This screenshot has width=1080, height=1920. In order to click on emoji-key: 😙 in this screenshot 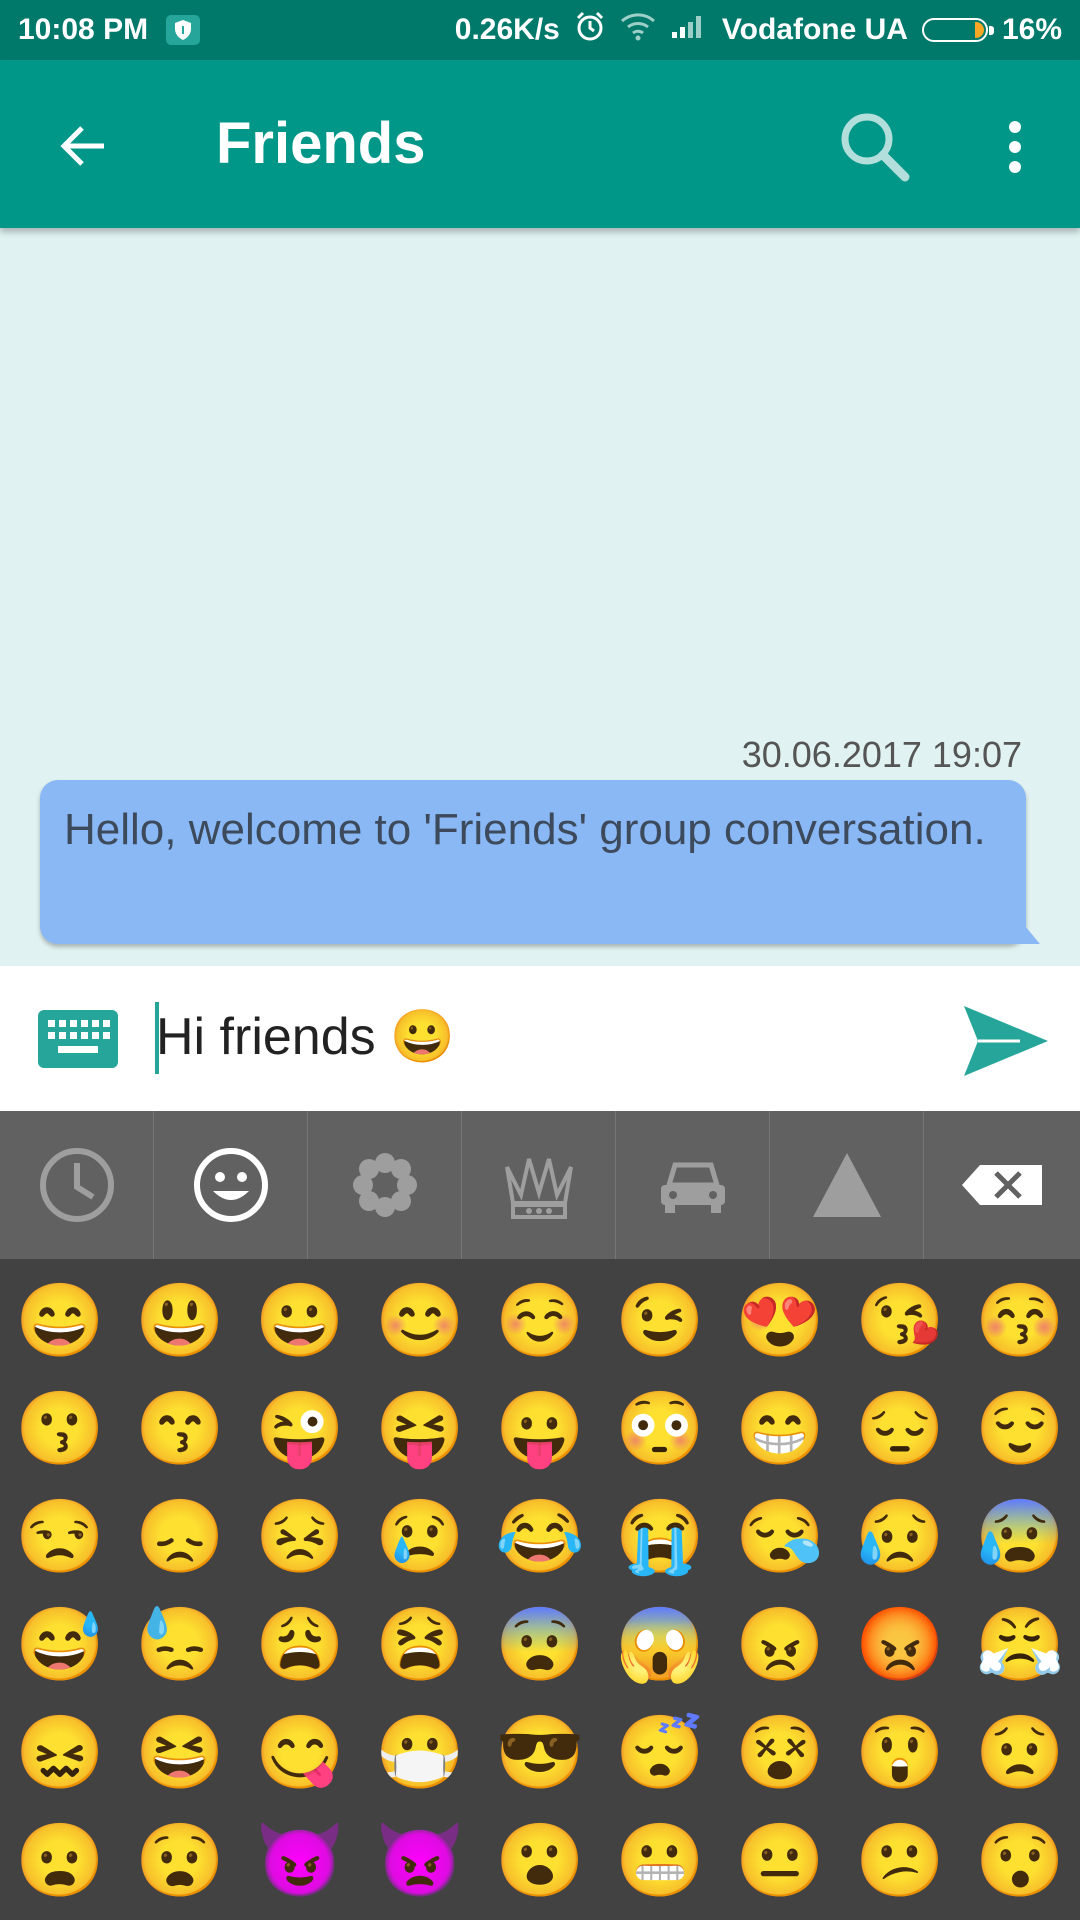, I will do `click(180, 1429)`.